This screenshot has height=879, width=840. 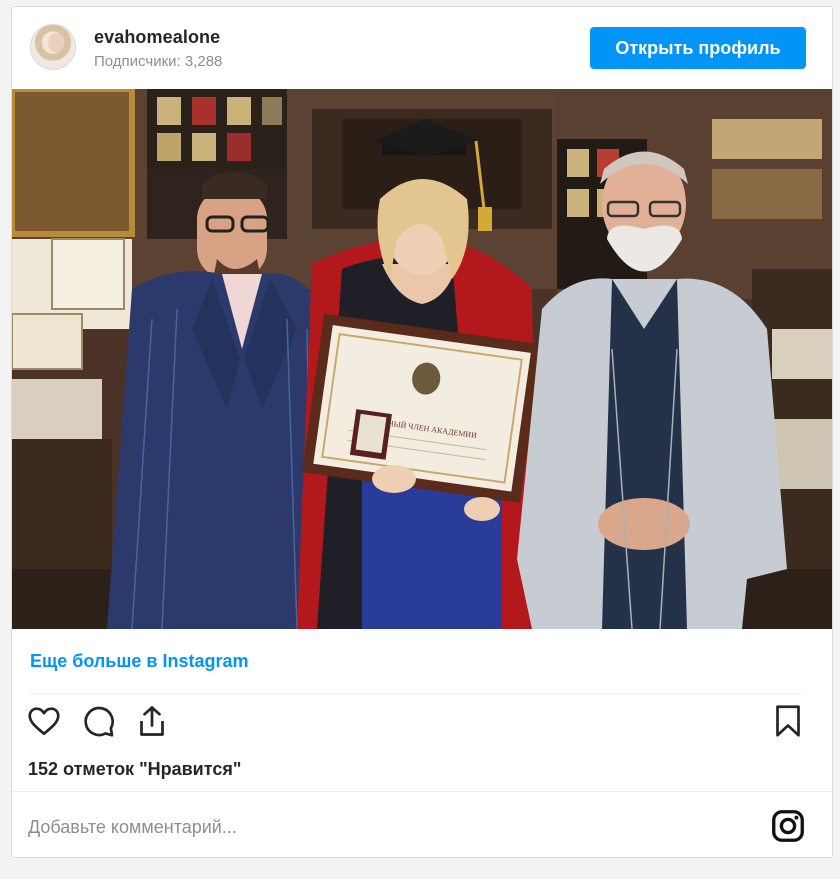 What do you see at coordinates (698, 48) in the screenshot?
I see `open-profile-button: Открыть профиль` at bounding box center [698, 48].